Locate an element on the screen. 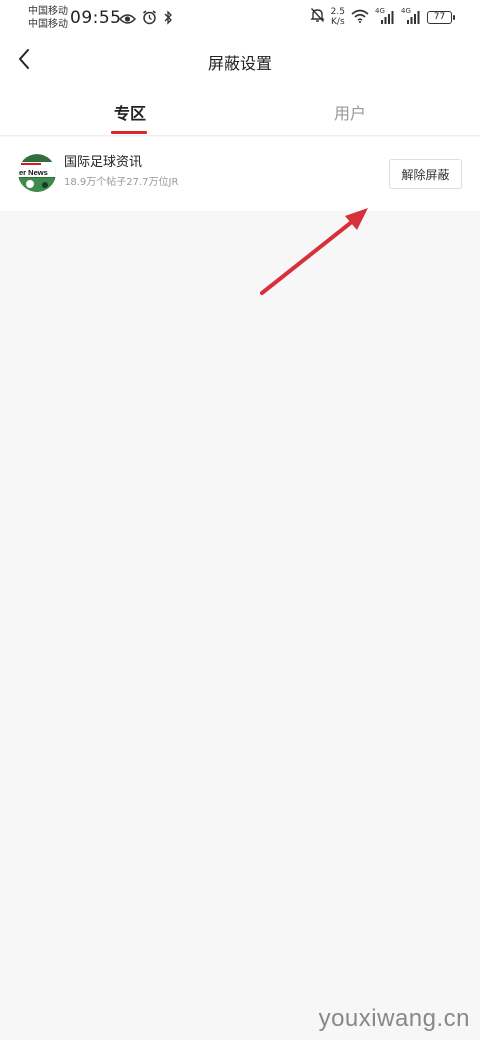 This screenshot has width=480, height=1040. unblock-button: 解除屏蔽 is located at coordinates (425, 174).